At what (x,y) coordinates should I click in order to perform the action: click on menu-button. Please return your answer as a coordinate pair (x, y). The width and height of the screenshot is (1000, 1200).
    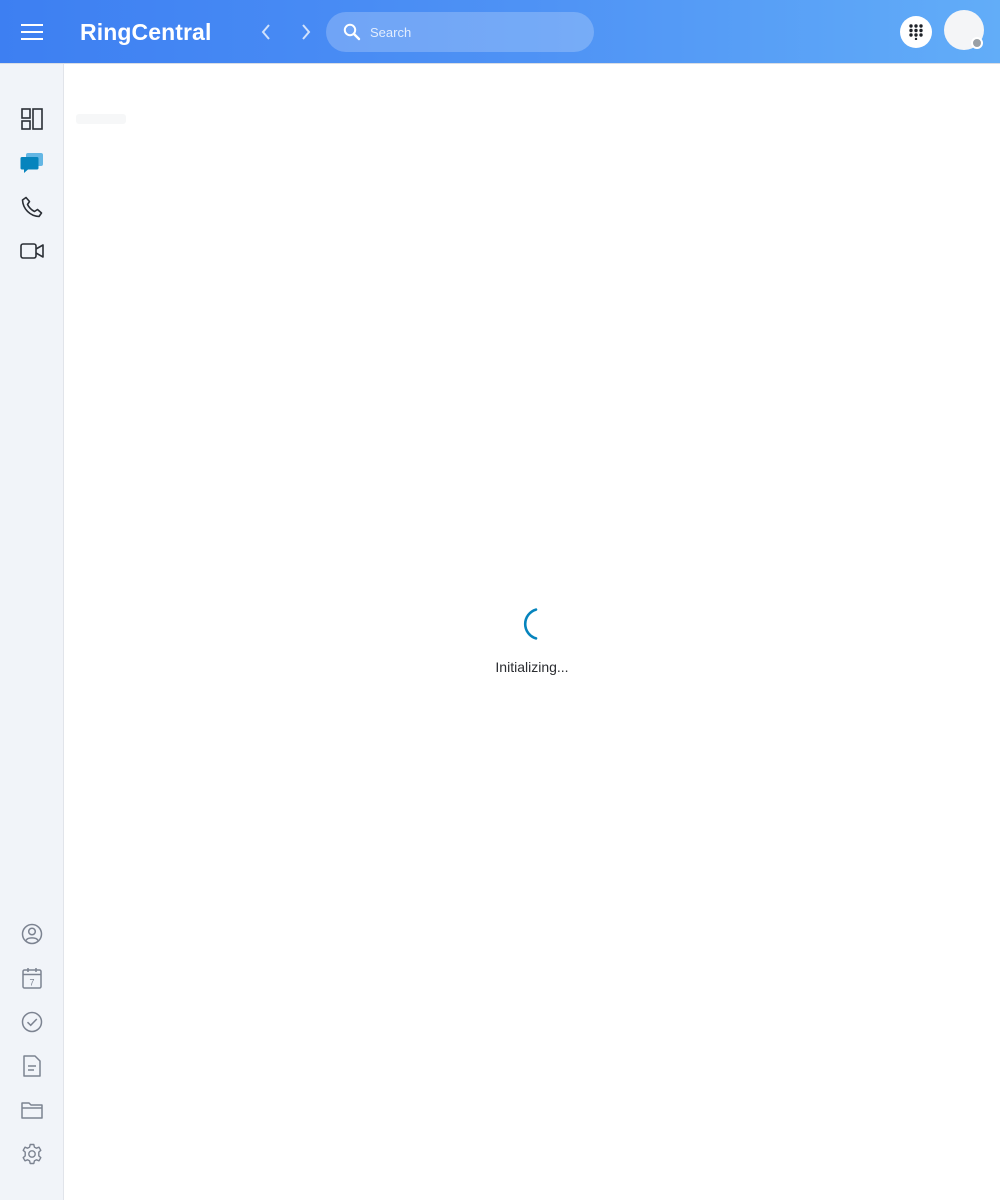
    Looking at the image, I should click on (32, 32).